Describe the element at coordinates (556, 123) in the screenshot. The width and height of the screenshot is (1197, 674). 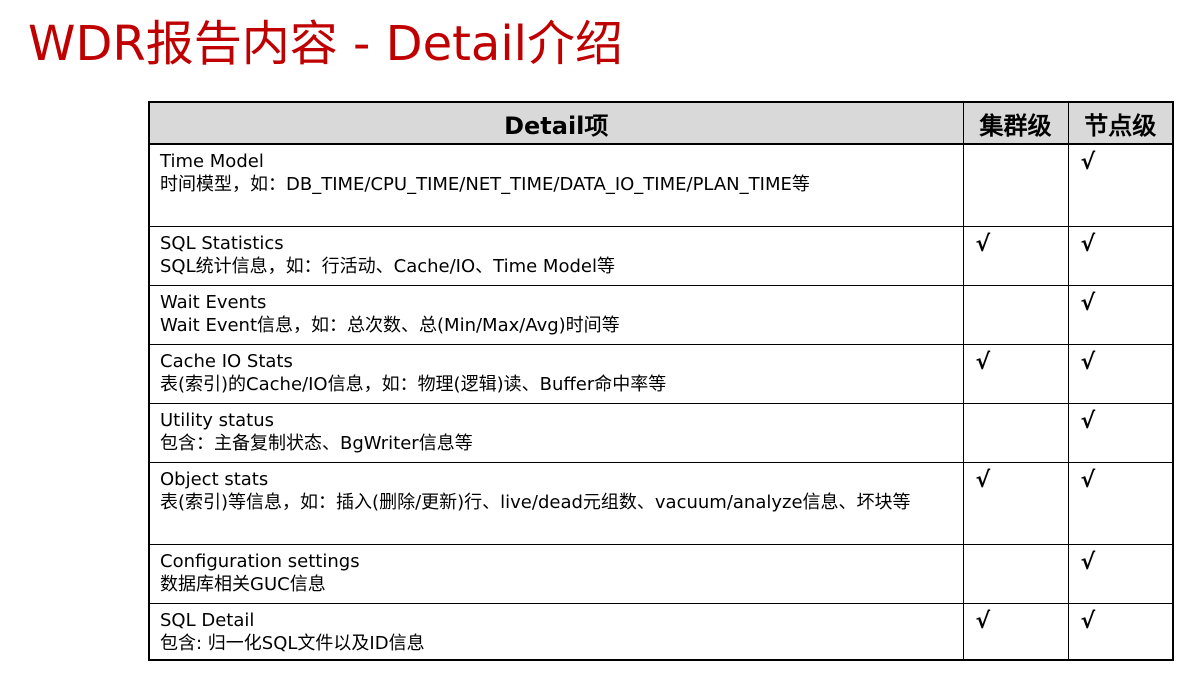
I see `header-detail: Detail项` at that location.